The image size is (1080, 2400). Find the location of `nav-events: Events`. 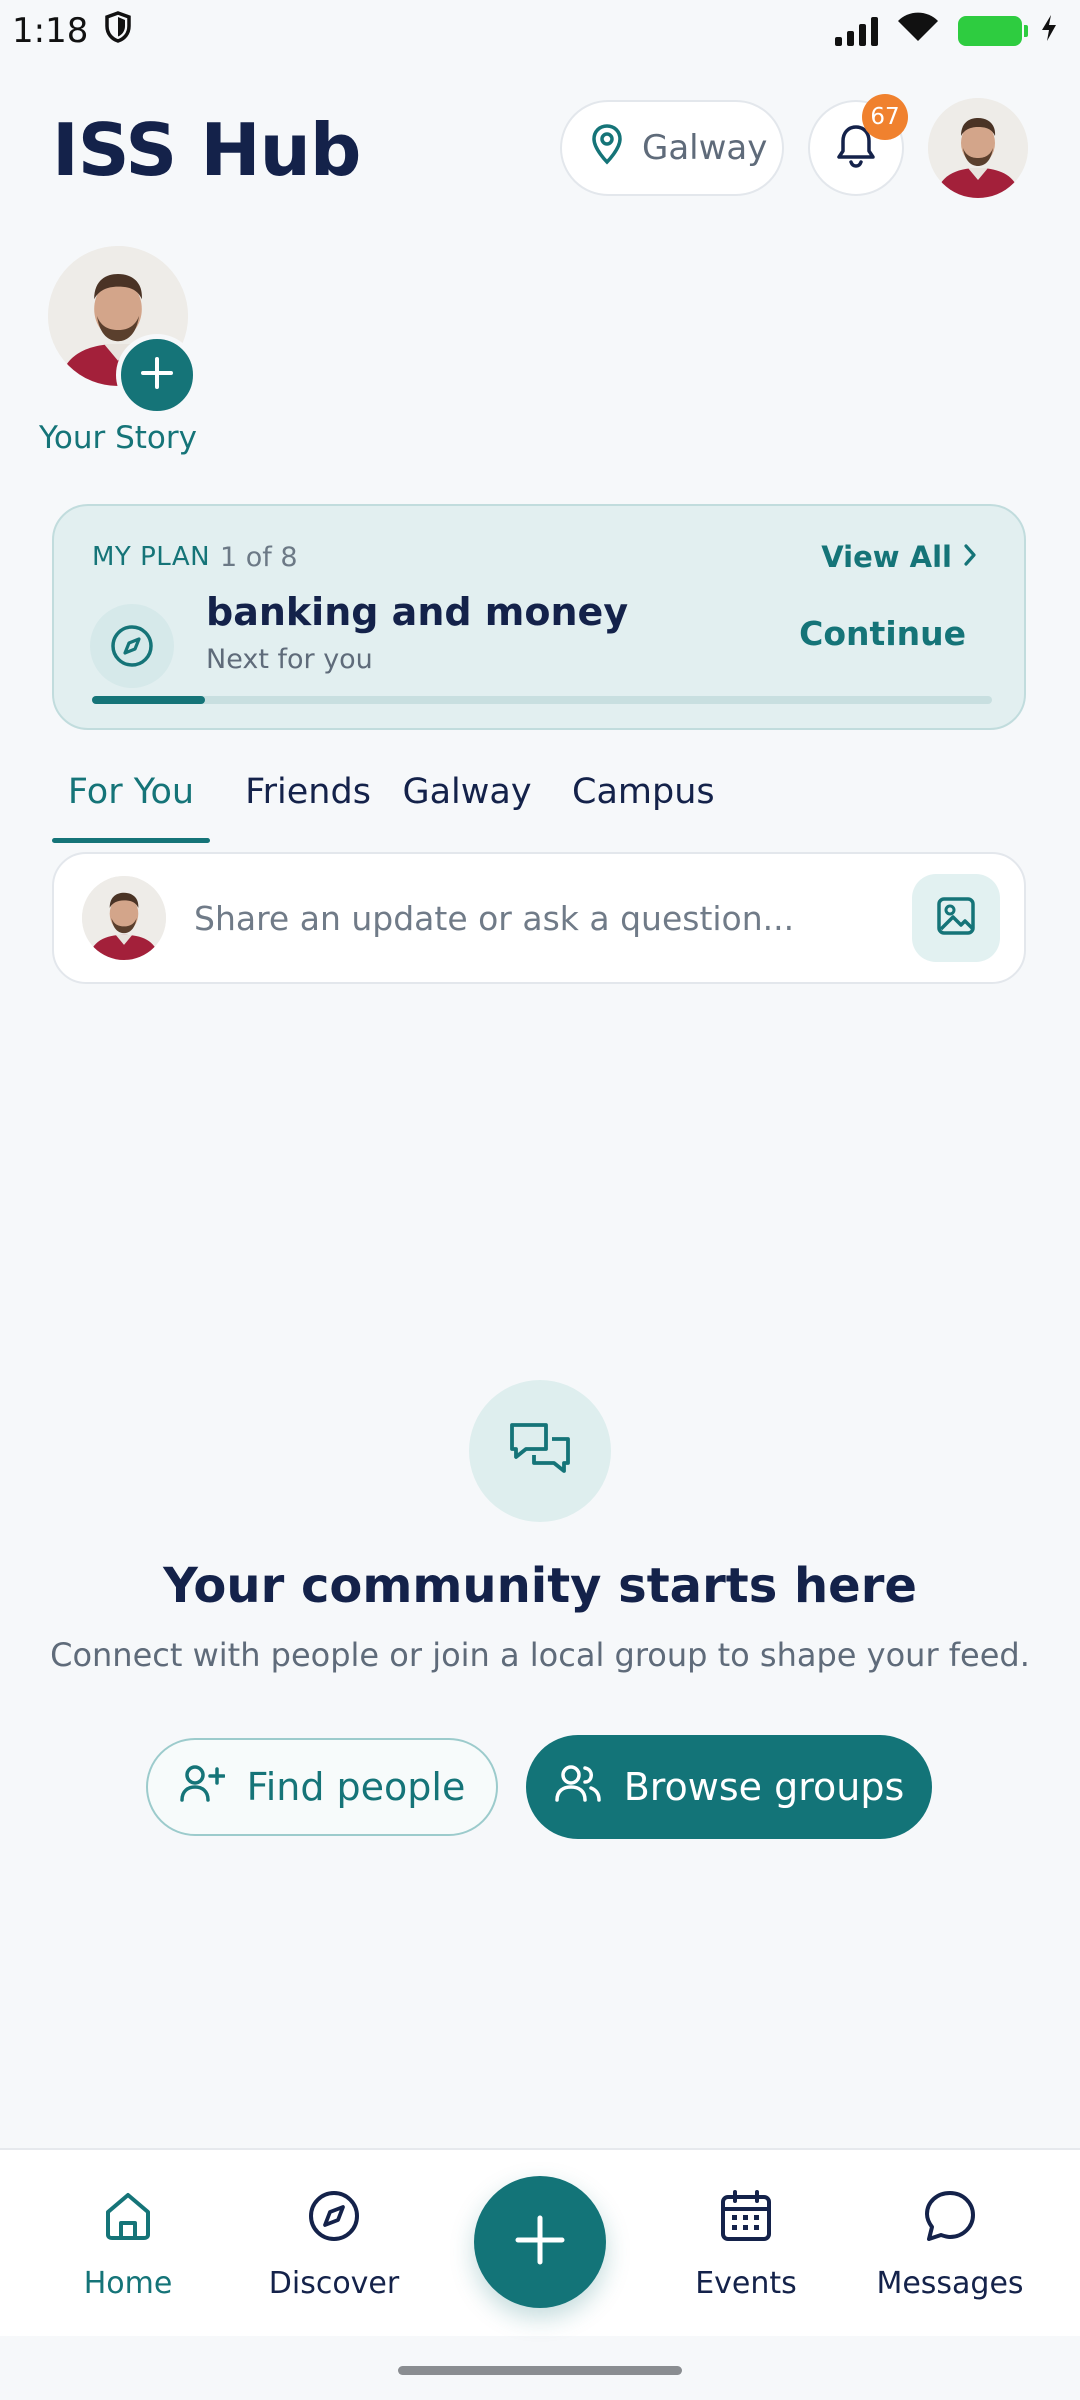

nav-events: Events is located at coordinates (746, 2244).